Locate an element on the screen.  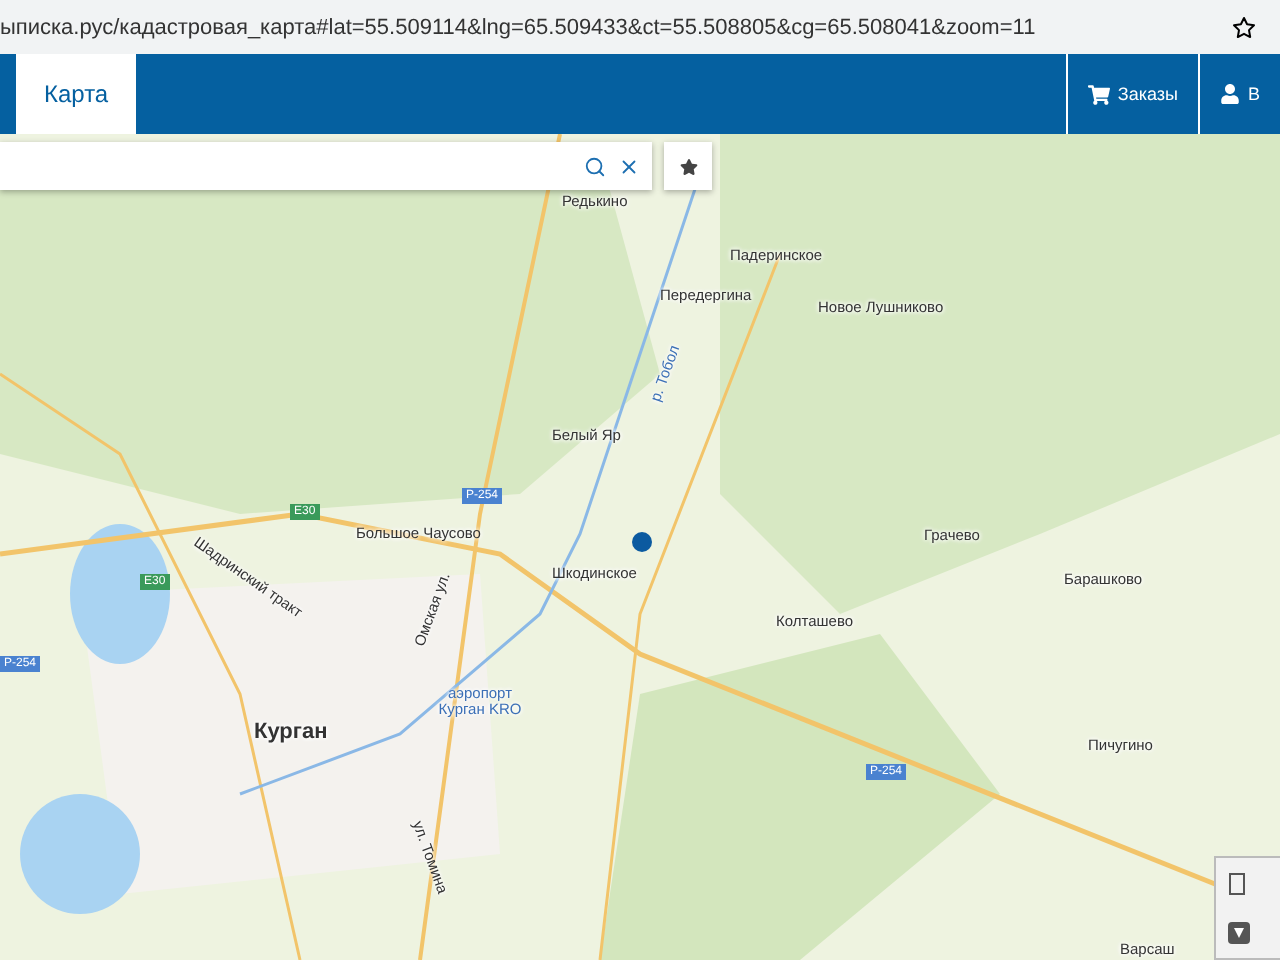
bookmark-star-icon is located at coordinates (1244, 27).